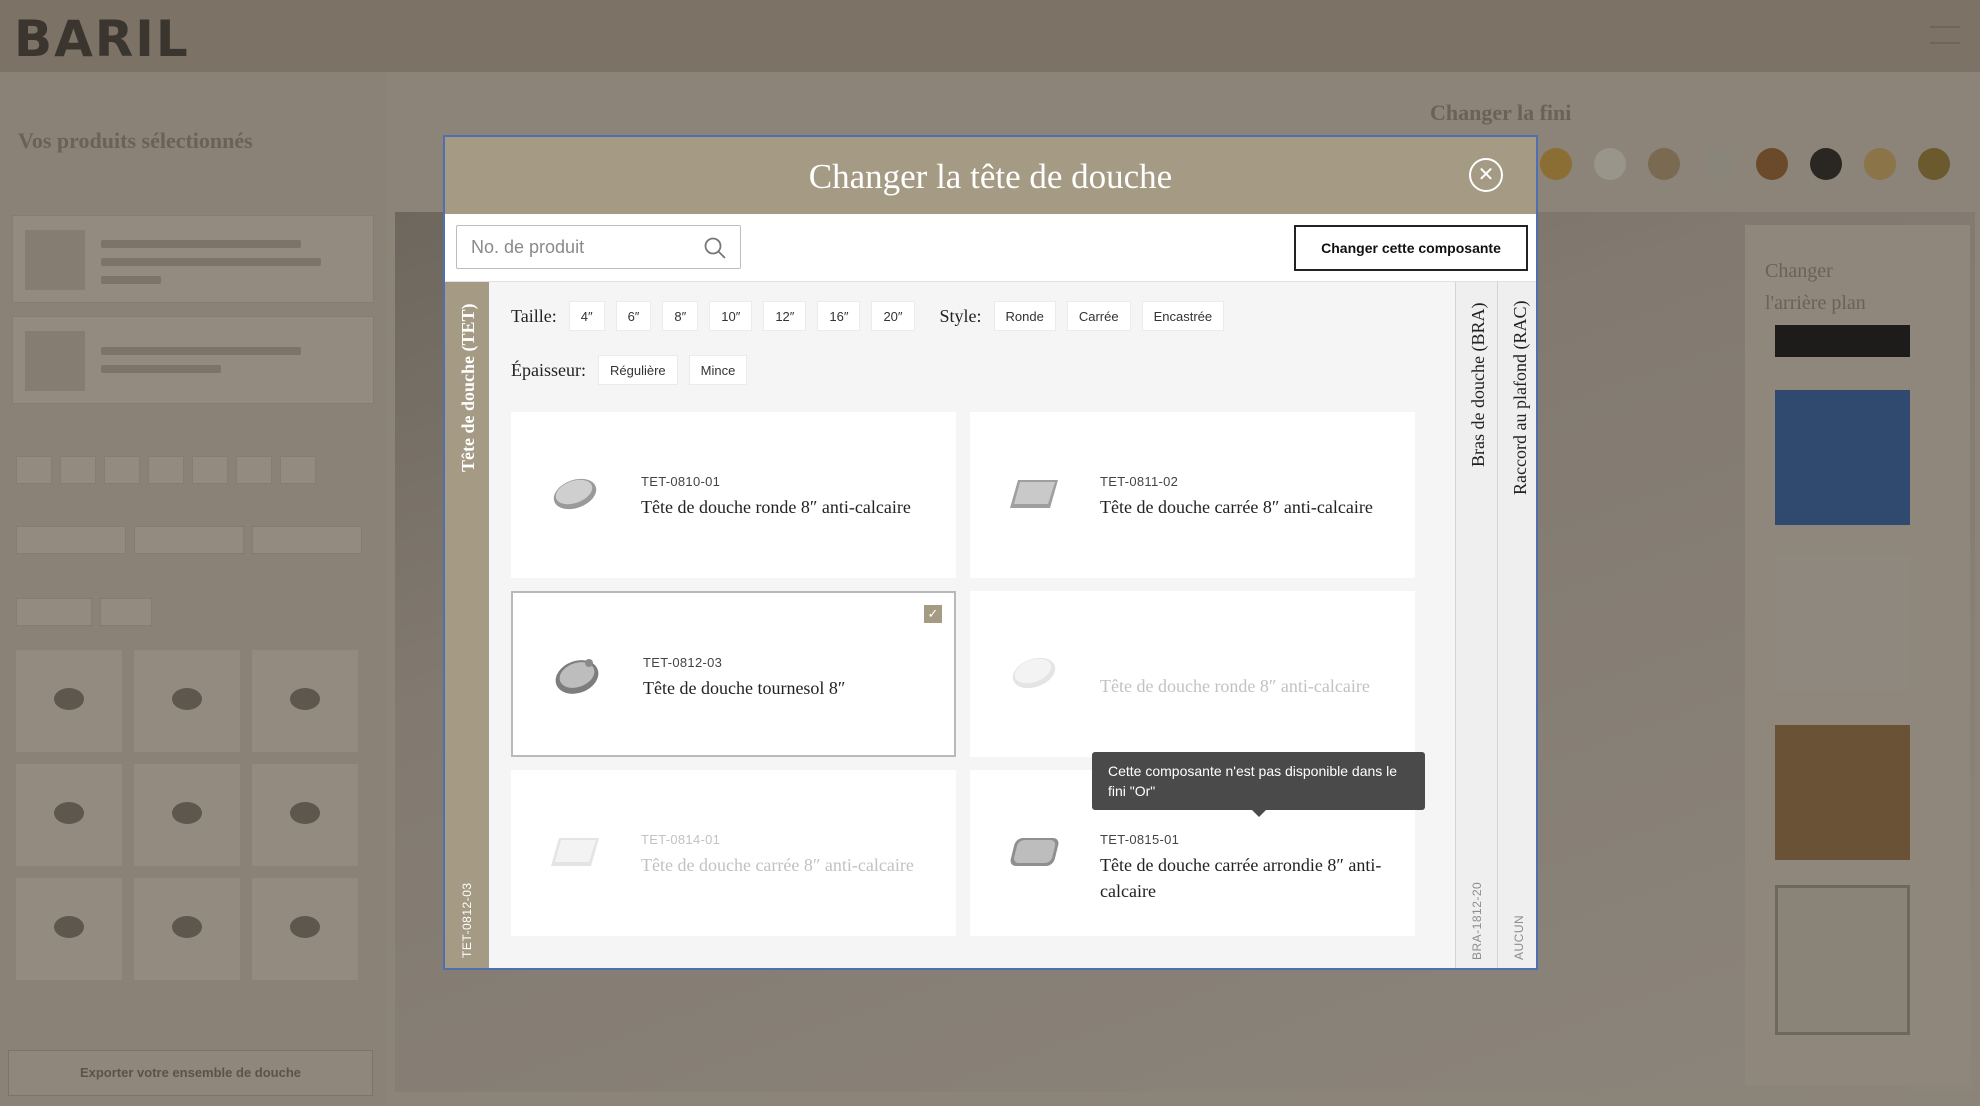  Describe the element at coordinates (960, 315) in the screenshot. I see `style-filter-label: Style:` at that location.